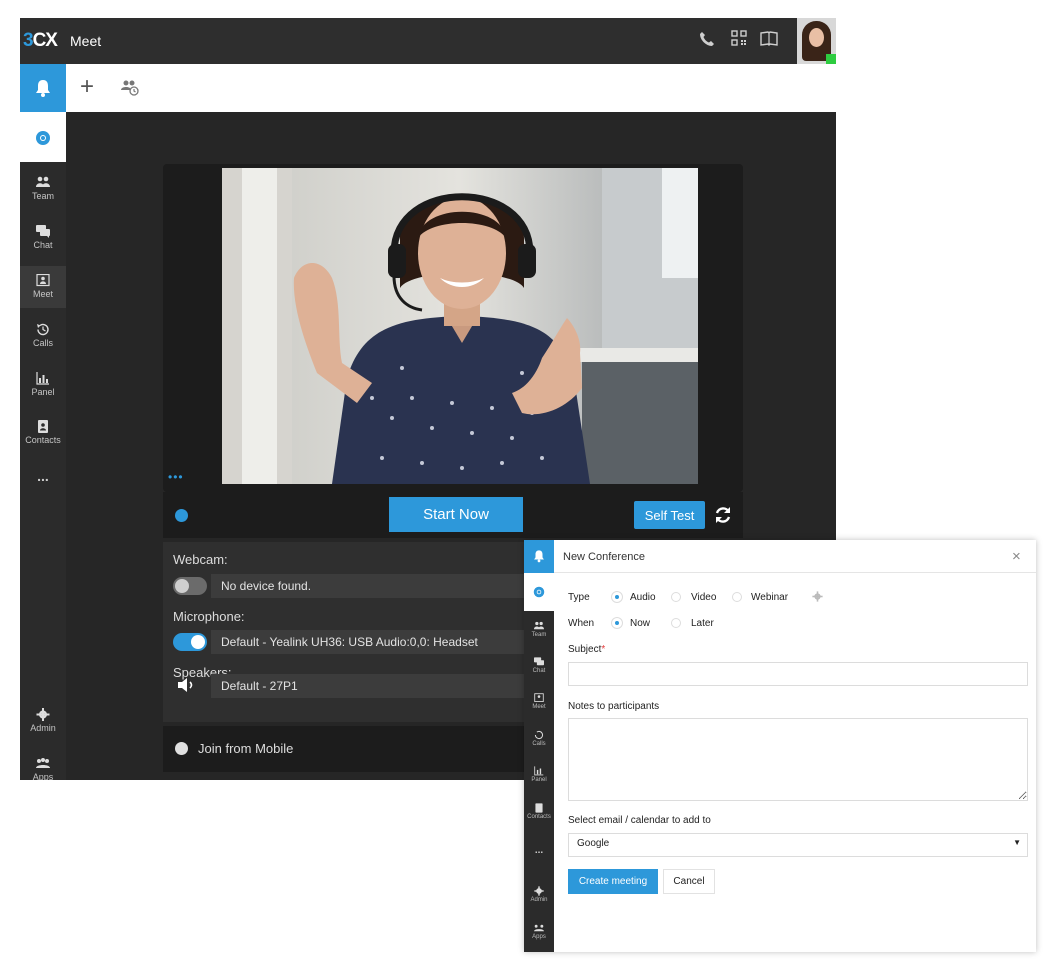  What do you see at coordinates (593, 843) in the screenshot?
I see `calendar-selected-value: Google` at bounding box center [593, 843].